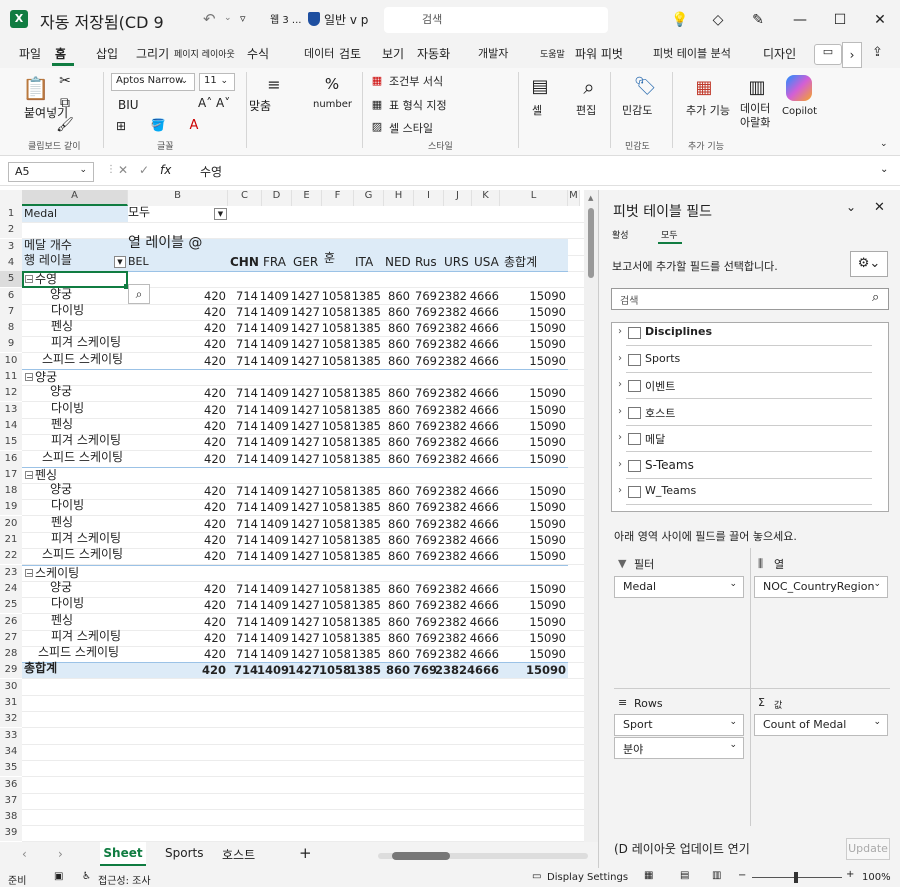 This screenshot has width=900, height=887. I want to click on row-header: 17, so click(11, 474).